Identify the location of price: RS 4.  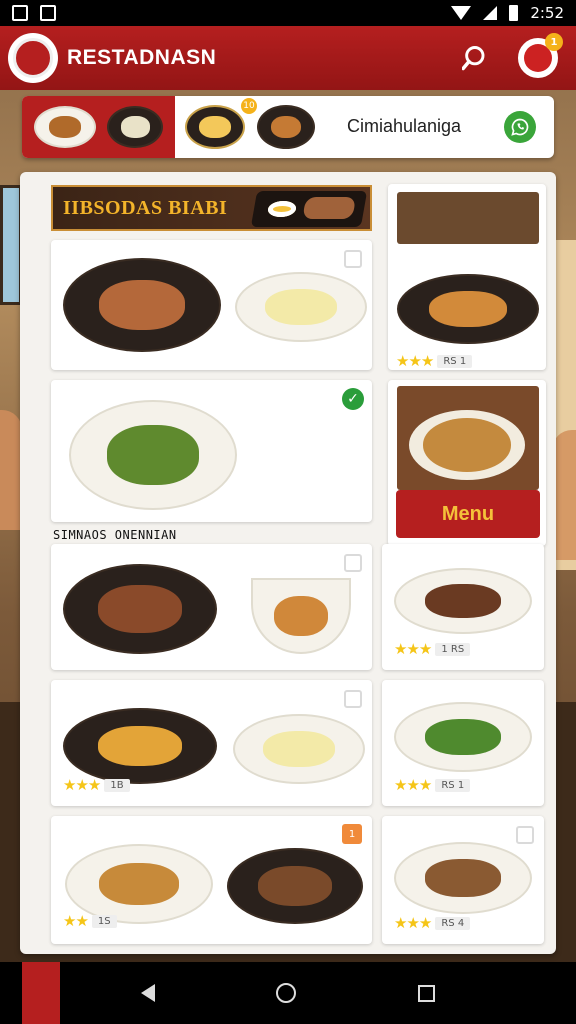
(453, 923).